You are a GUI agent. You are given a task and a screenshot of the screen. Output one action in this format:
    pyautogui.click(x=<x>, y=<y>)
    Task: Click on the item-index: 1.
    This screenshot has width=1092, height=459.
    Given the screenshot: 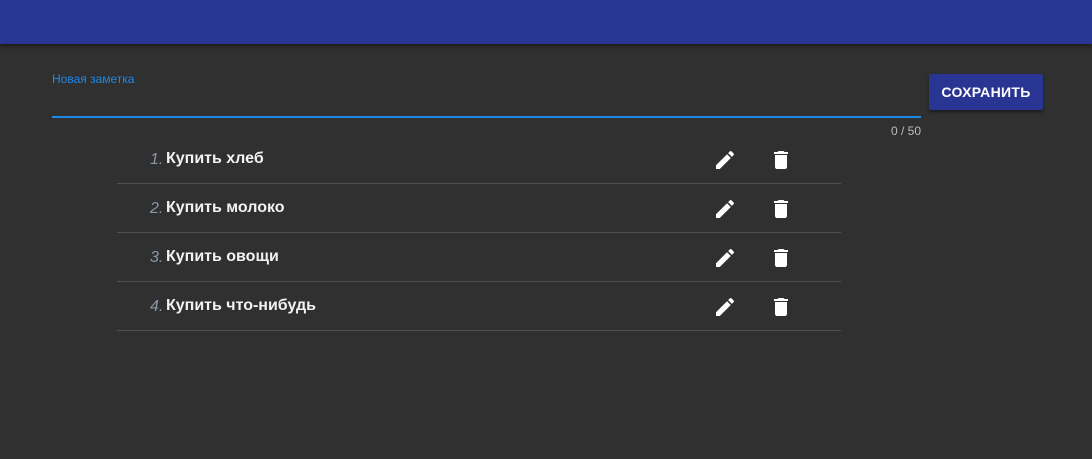 What is the action you would take?
    pyautogui.click(x=157, y=159)
    